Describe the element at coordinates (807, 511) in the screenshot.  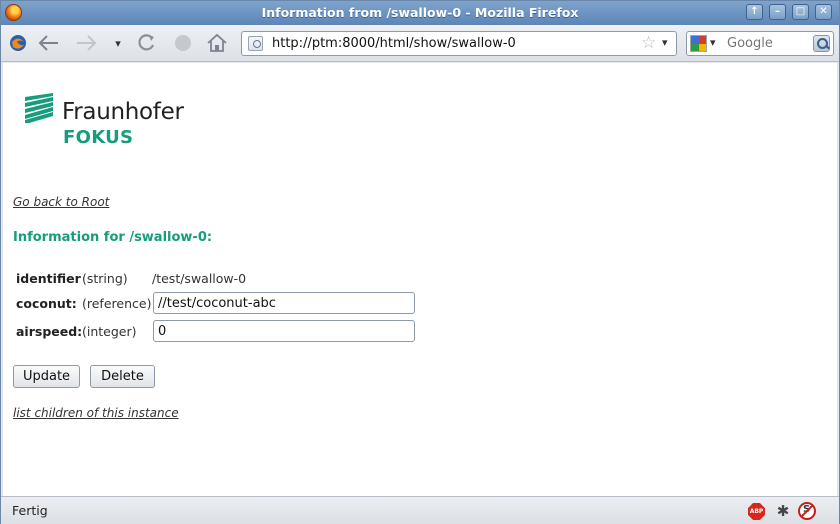
I see `noscript-icon` at that location.